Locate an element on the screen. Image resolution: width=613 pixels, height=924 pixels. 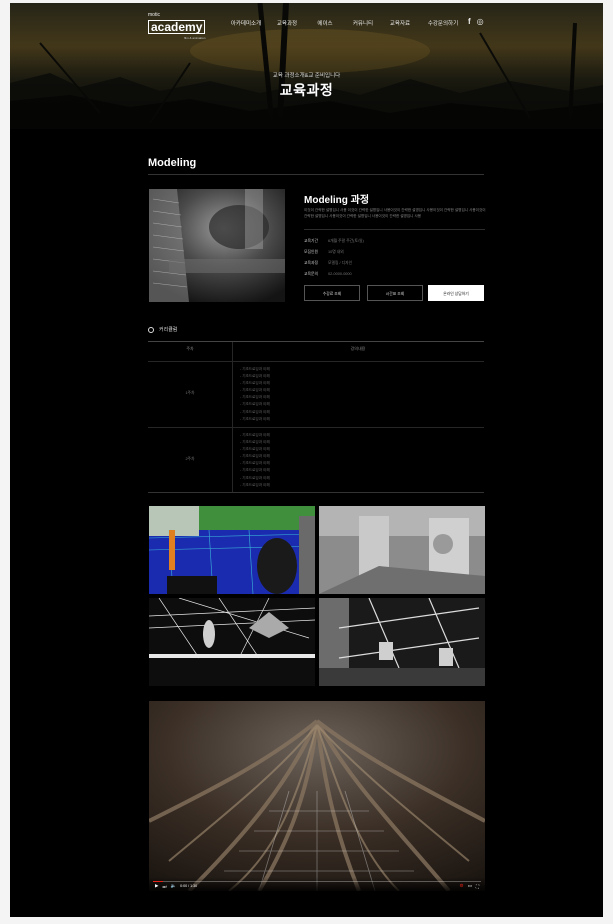
info-row-period: 교육기간 6개월 주말 주간(토/일) is located at coordinates (334, 241).